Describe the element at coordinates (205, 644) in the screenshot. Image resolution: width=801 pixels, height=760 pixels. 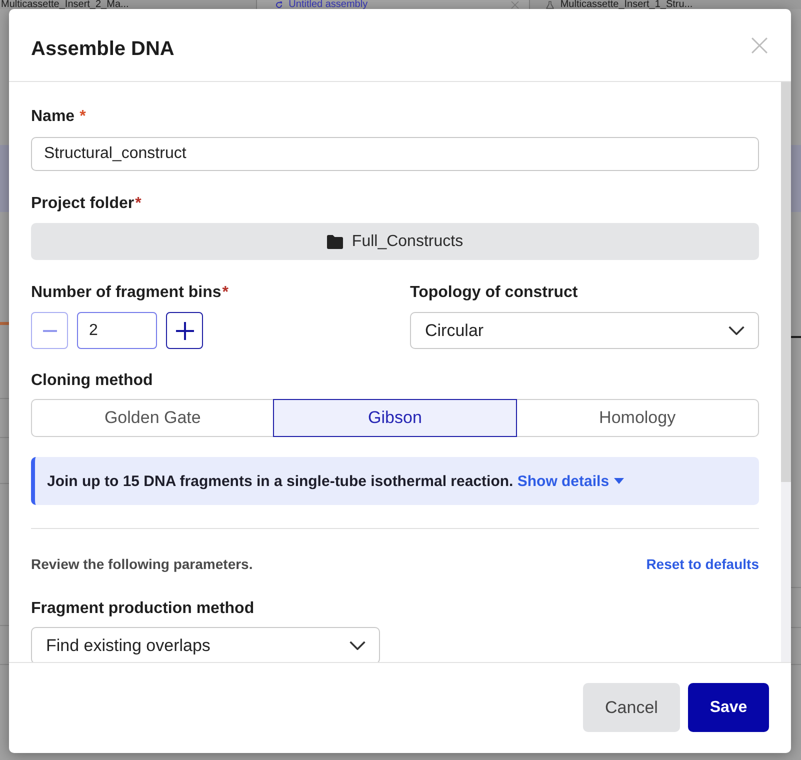
I see `fragment-method-dropdown: Find existing overlaps` at that location.